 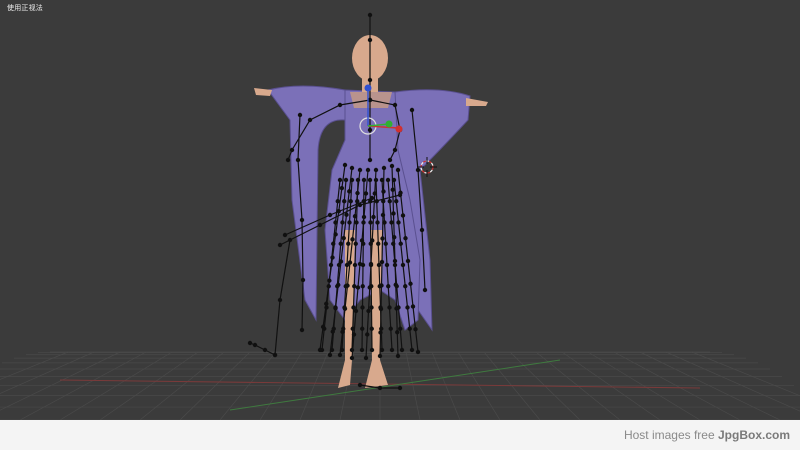 What do you see at coordinates (282, 297) in the screenshot?
I see `bone-chain` at bounding box center [282, 297].